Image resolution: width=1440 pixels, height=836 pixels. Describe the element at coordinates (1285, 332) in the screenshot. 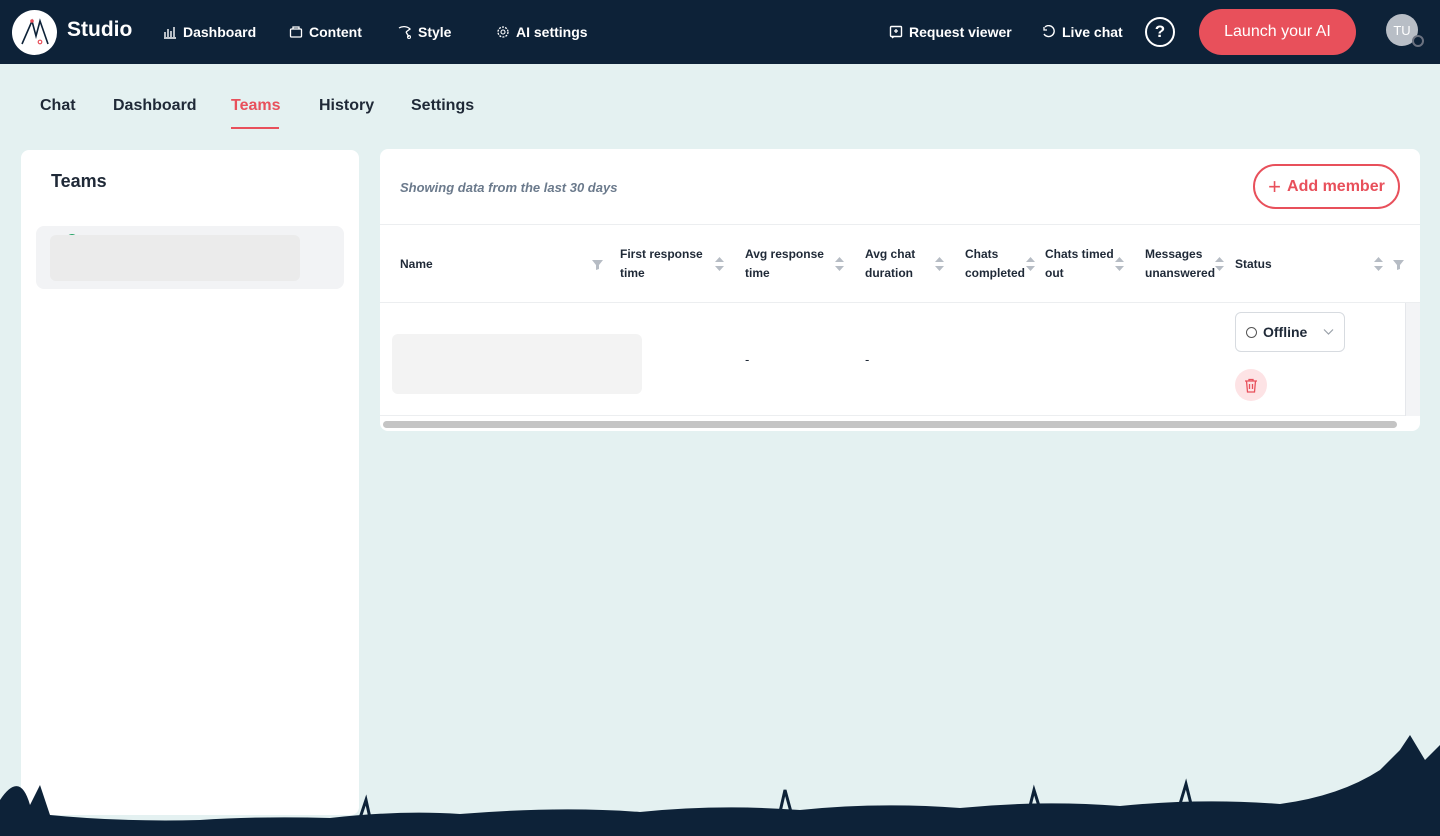

I see `status-select-value: Offline` at that location.